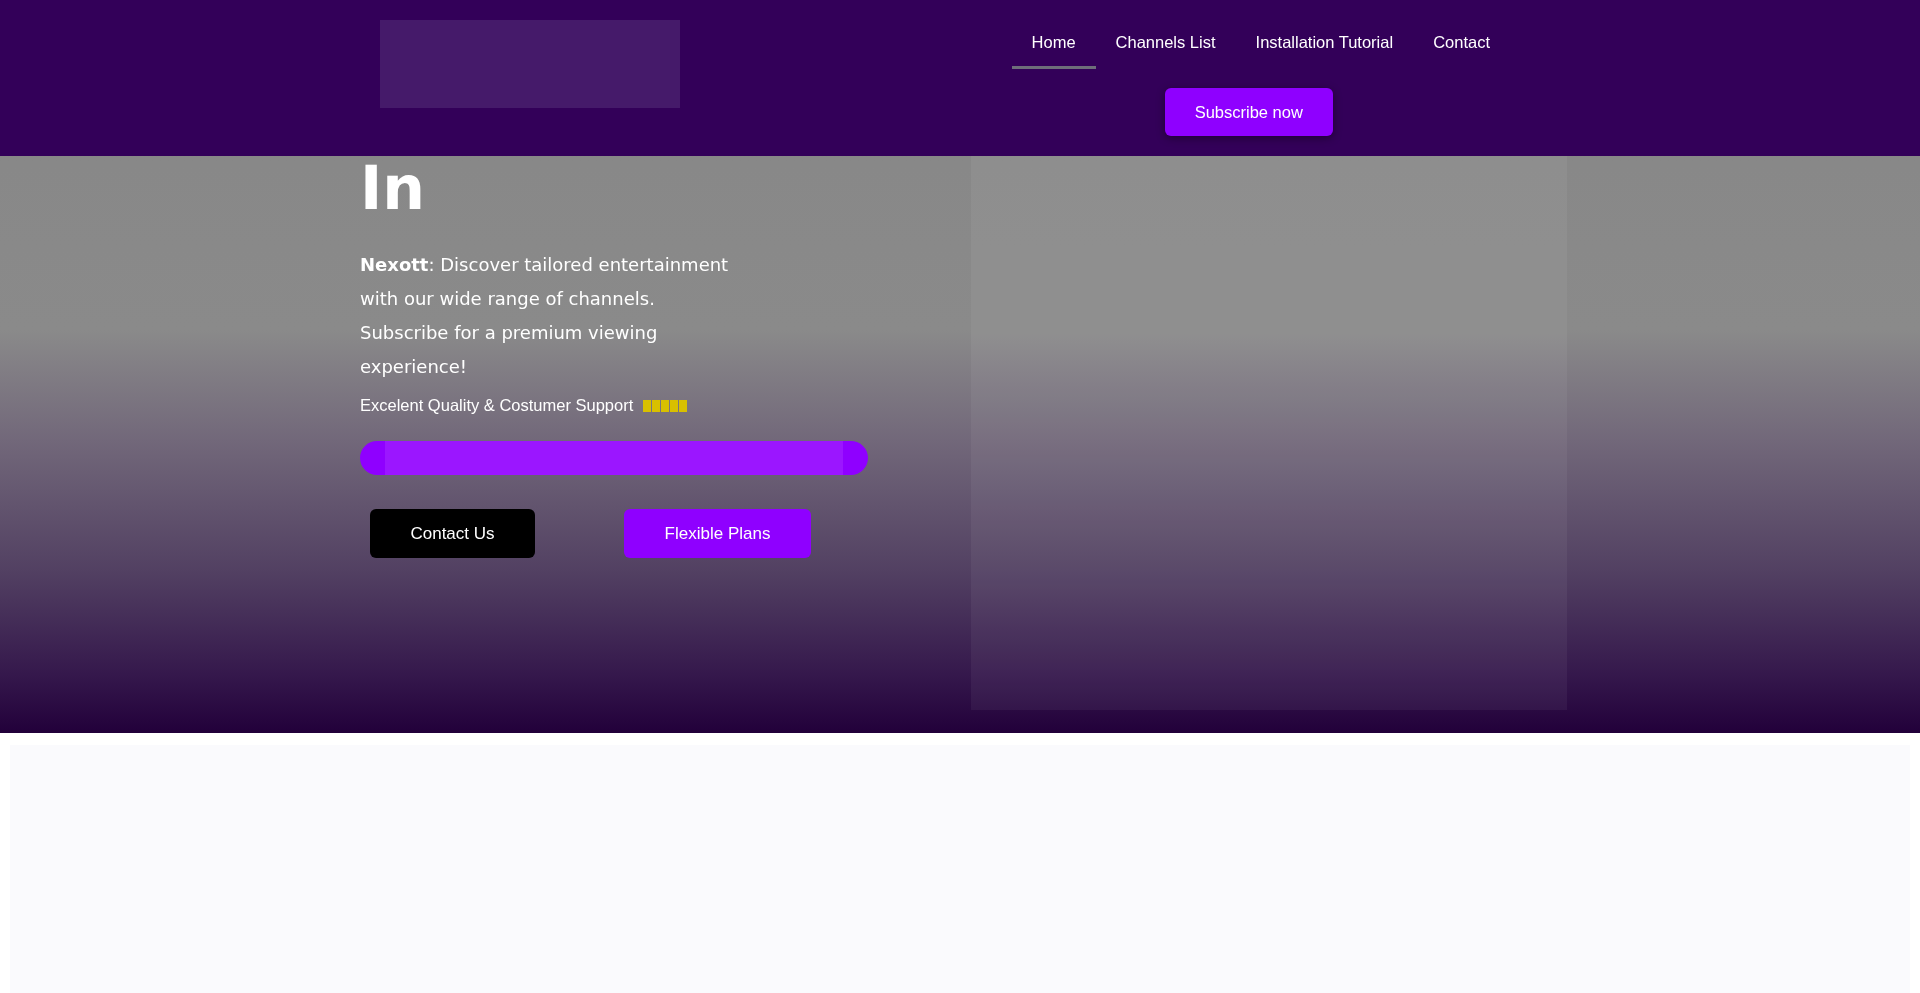  What do you see at coordinates (1053, 45) in the screenshot?
I see `nav-link: Home` at bounding box center [1053, 45].